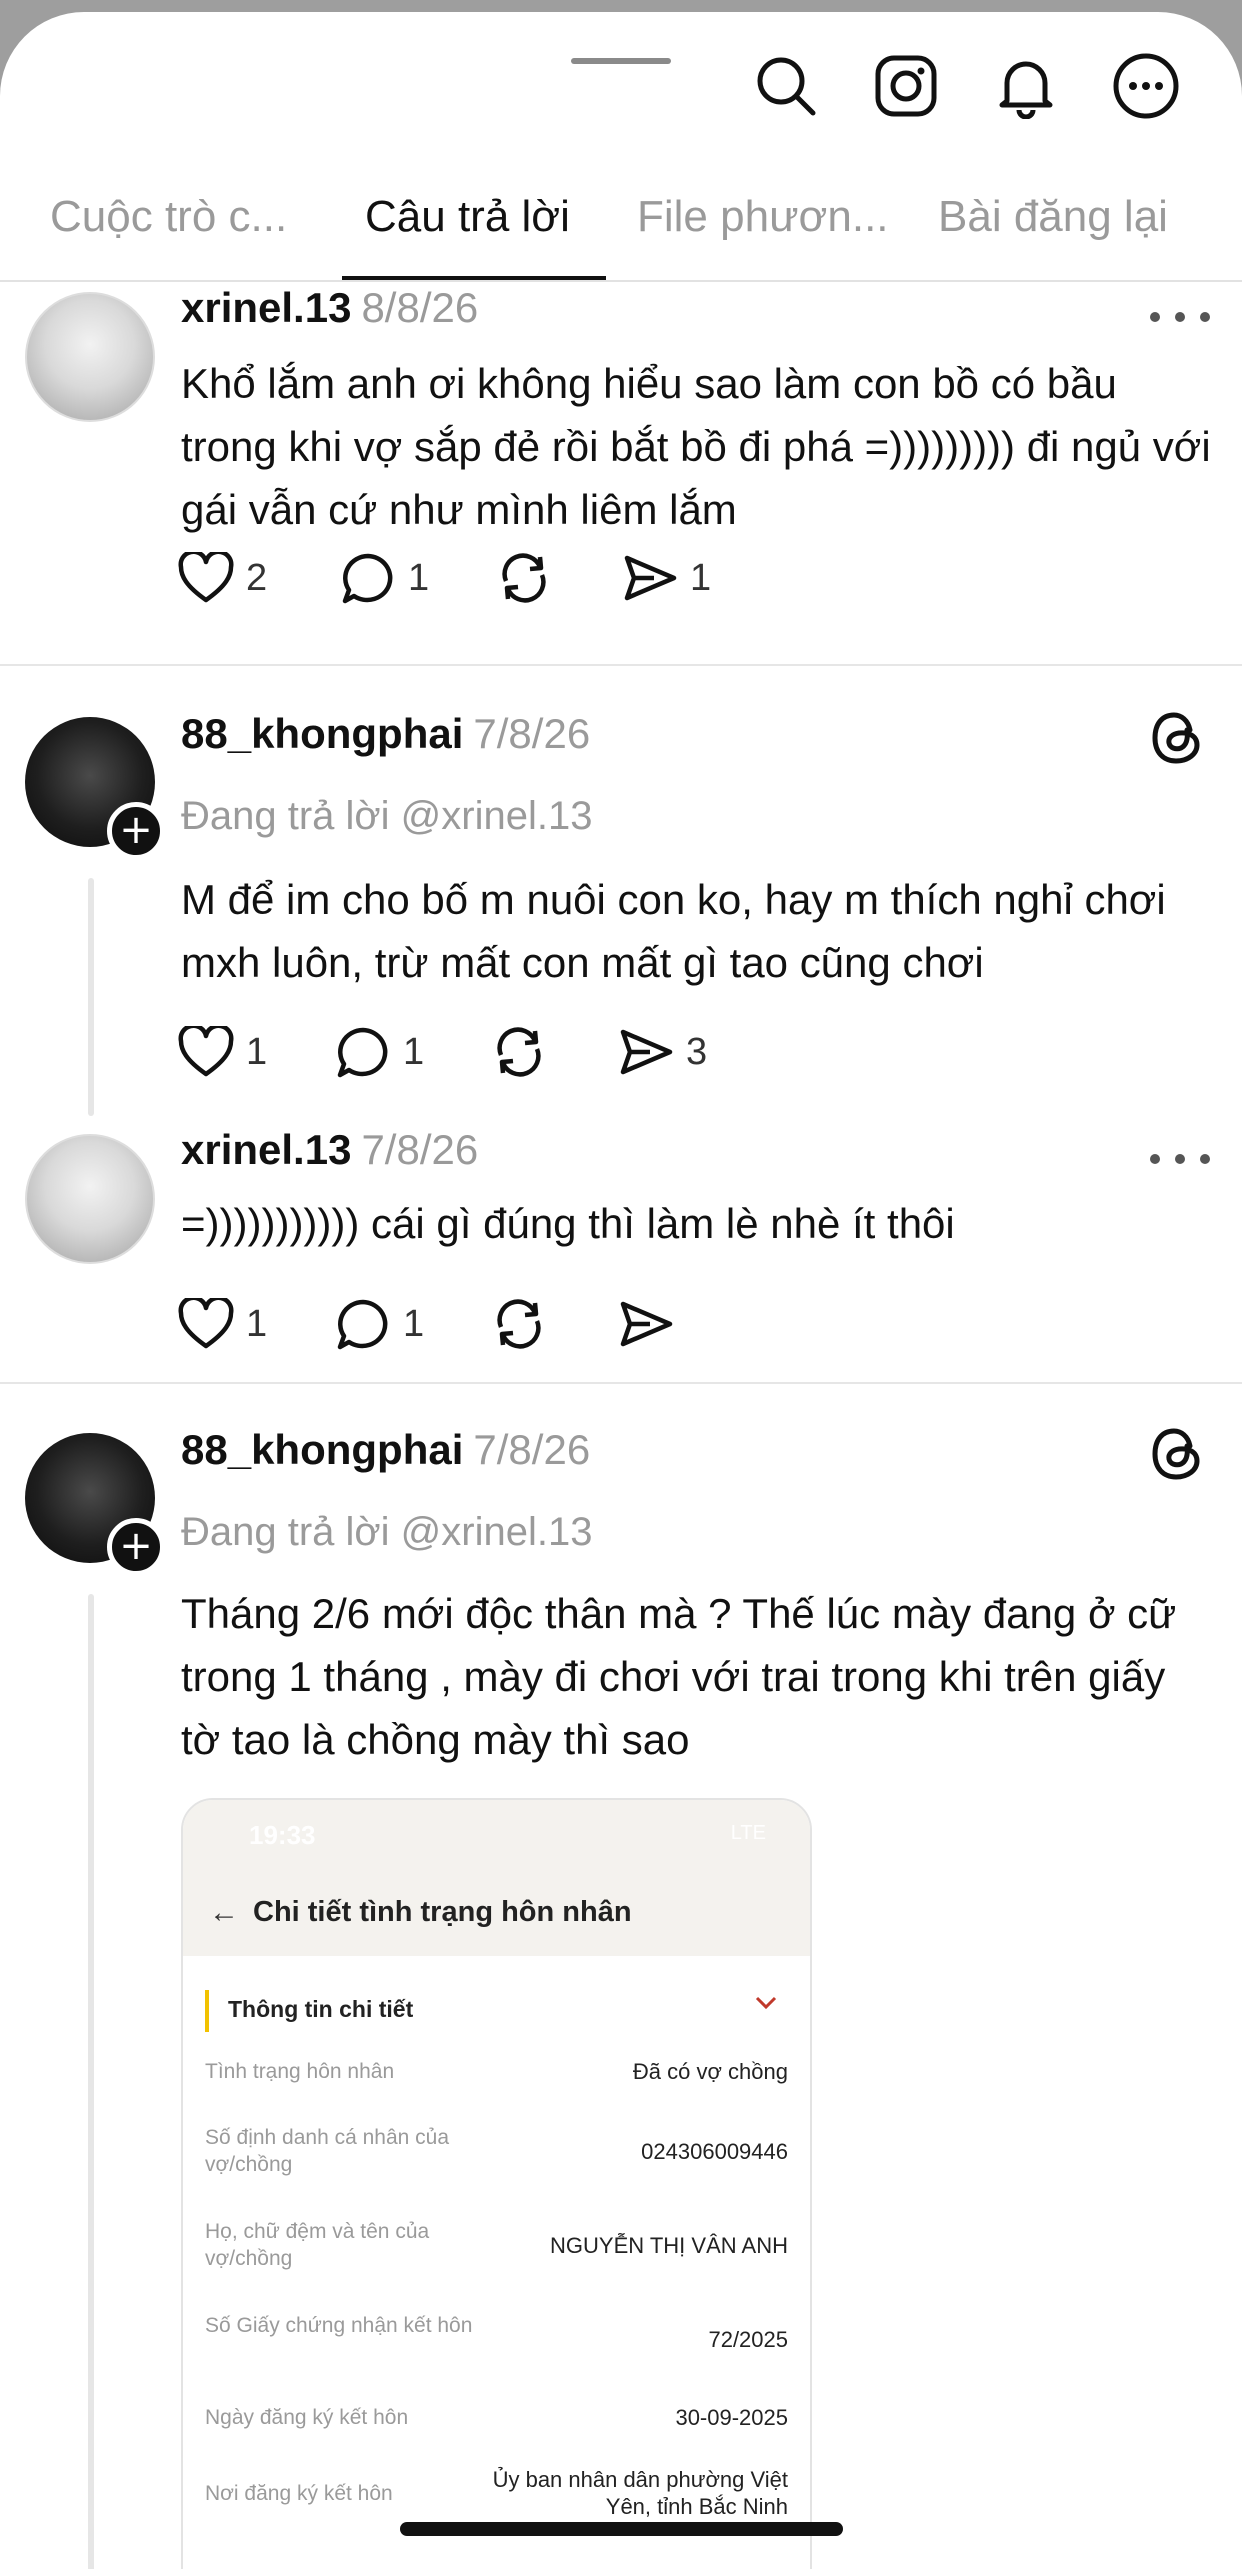 The image size is (1242, 2569). I want to click on attachment-header: 19:33 LTE ← Chi tiết tình trạng hôn nhân, so click(496, 1878).